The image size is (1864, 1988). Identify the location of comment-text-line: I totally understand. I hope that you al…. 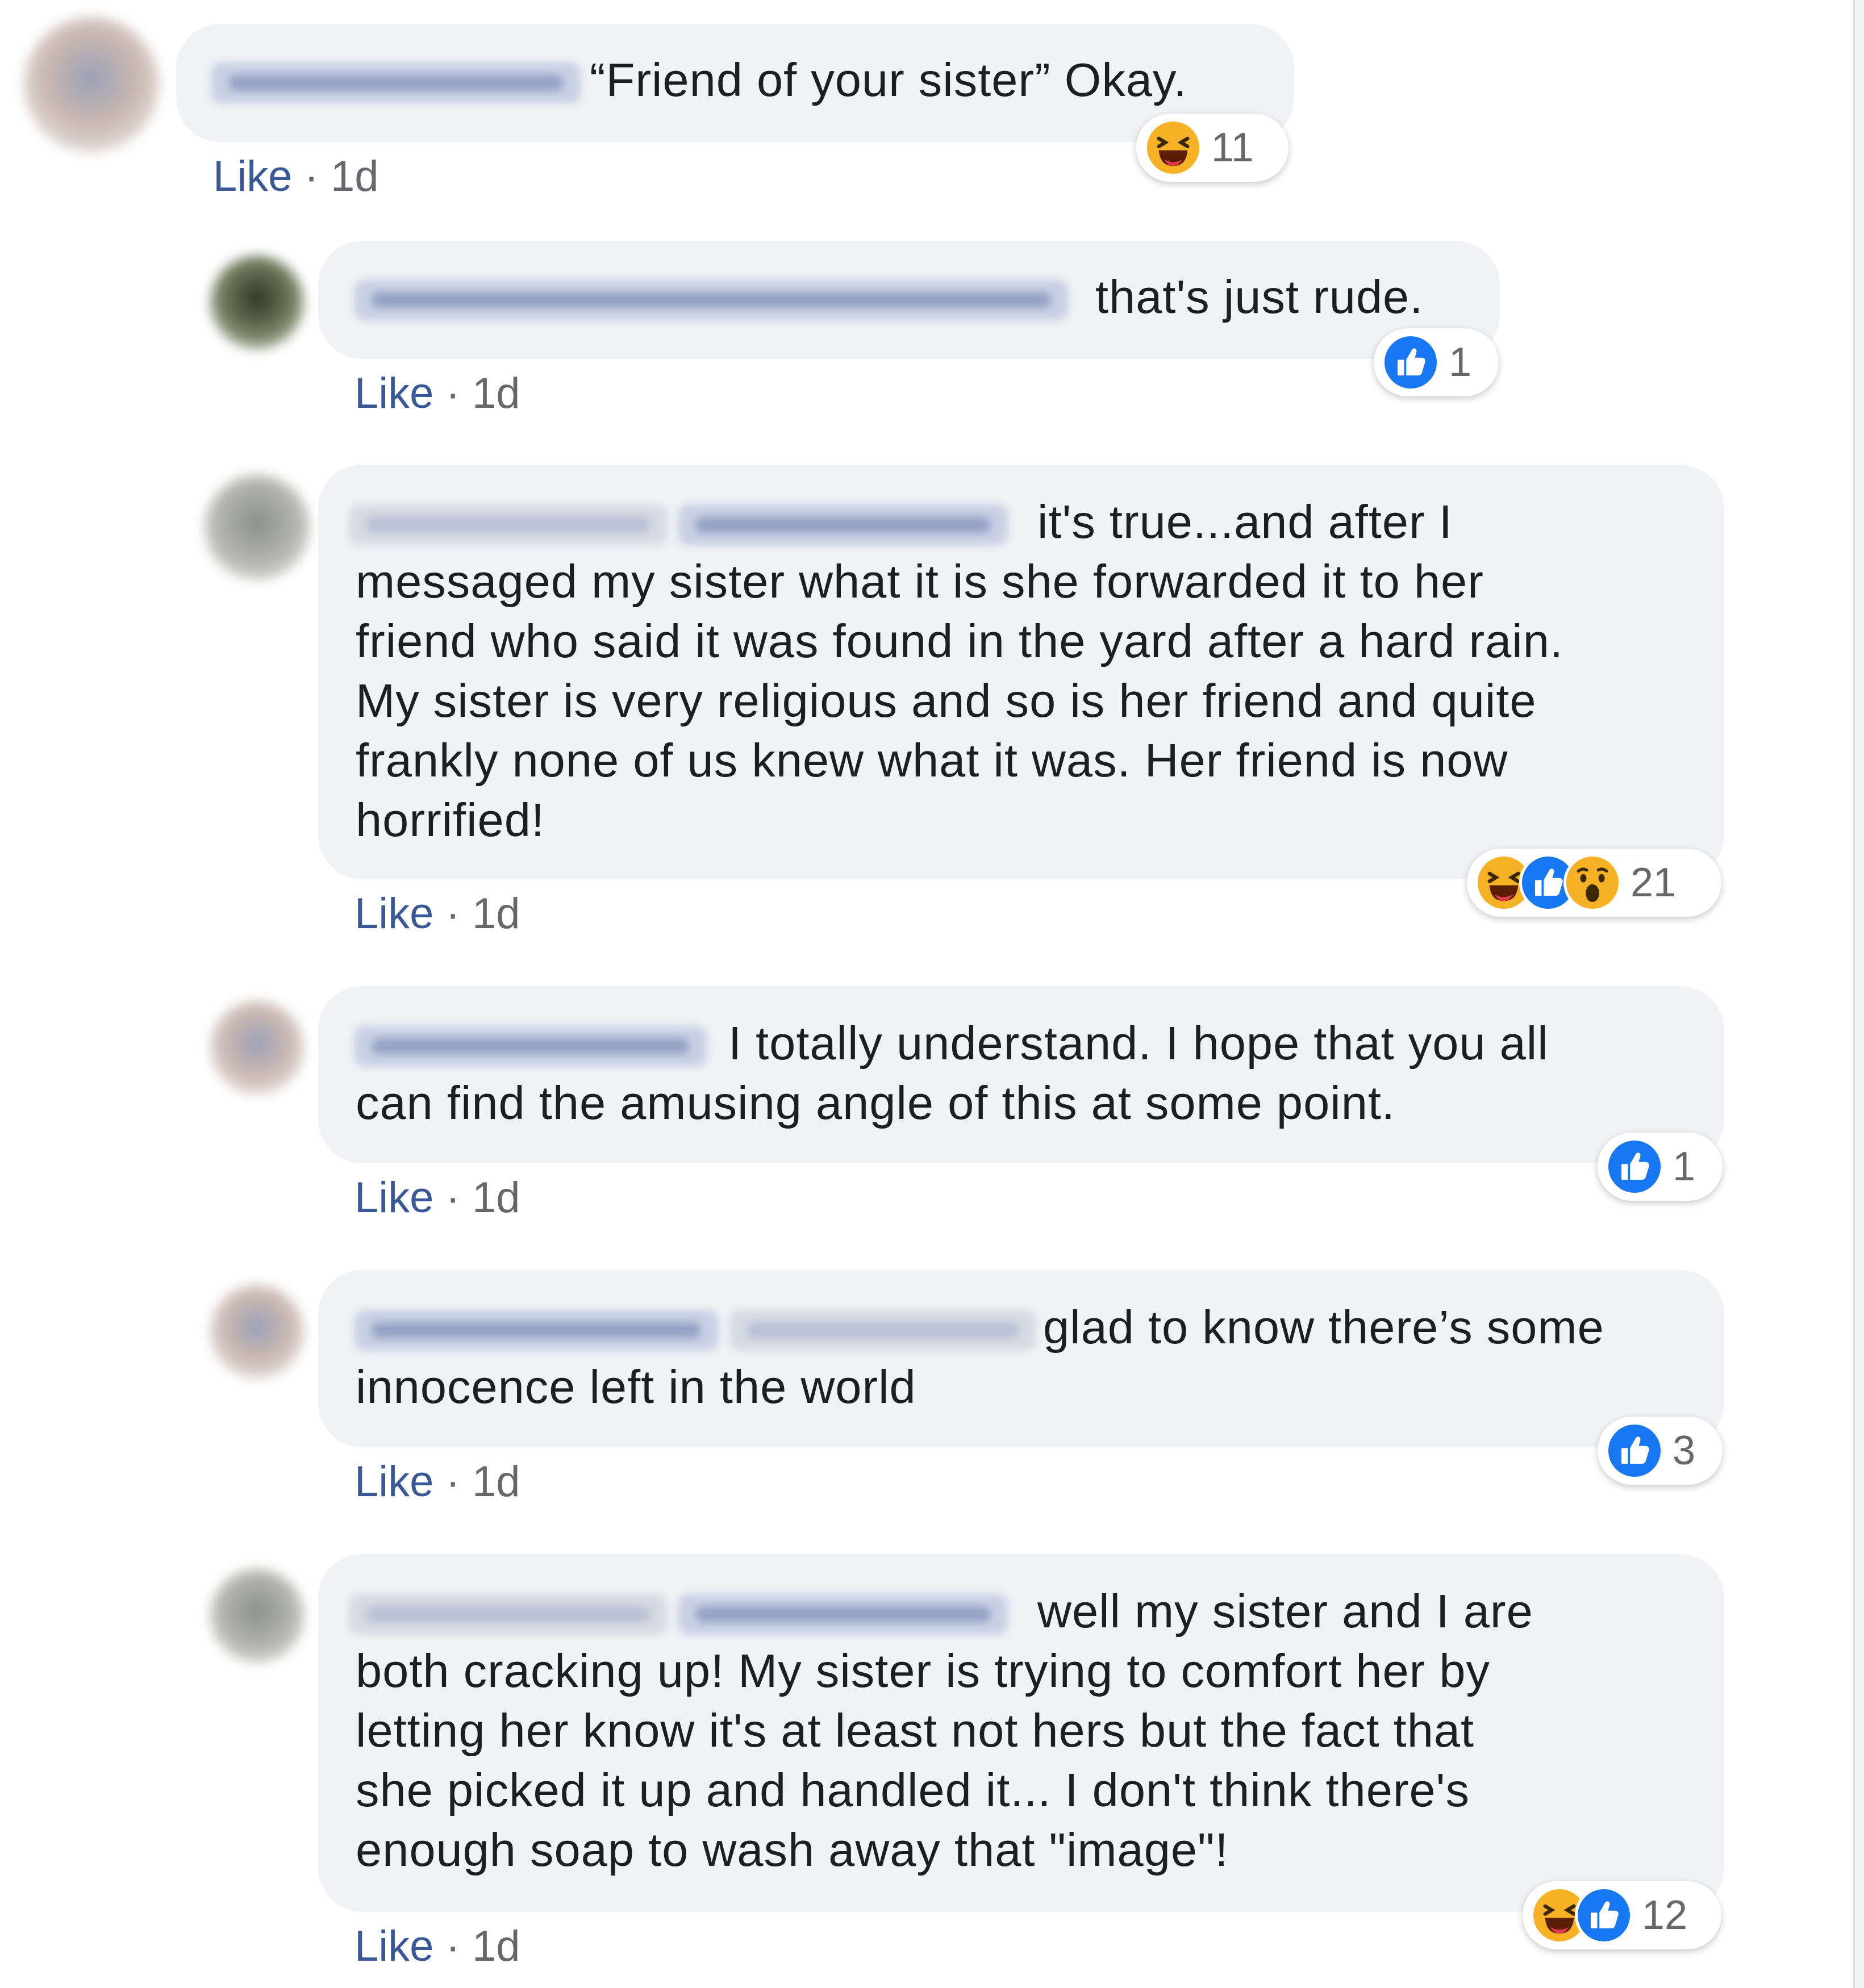
(1138, 1043).